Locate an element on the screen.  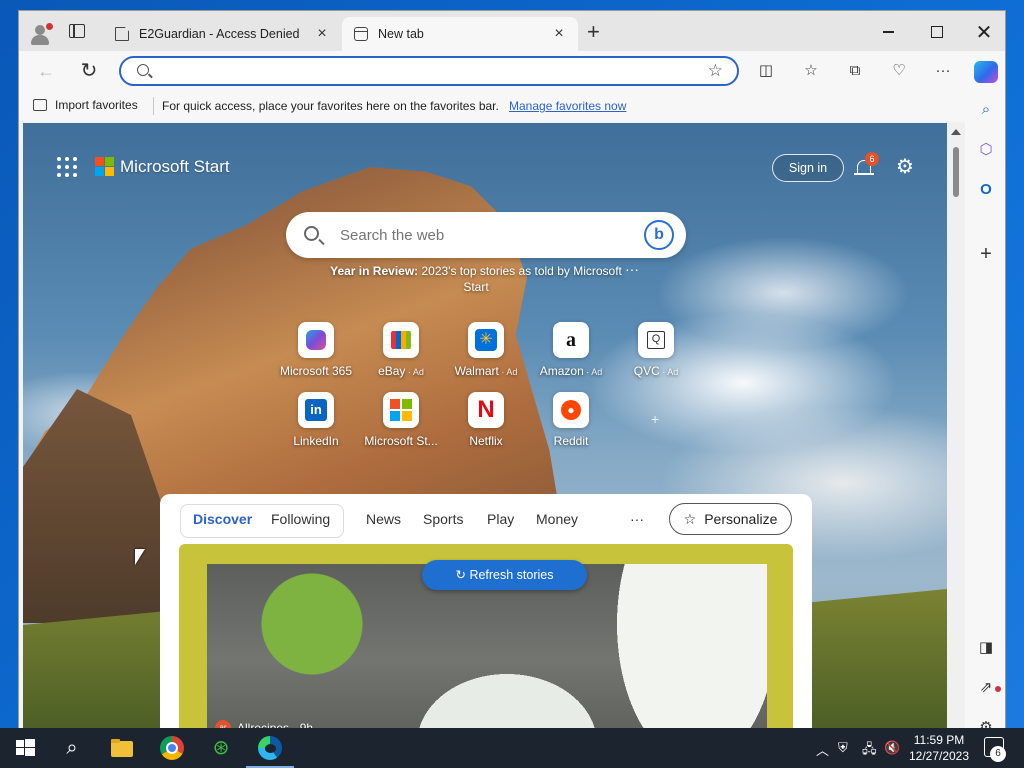
quick-link-reddit: ● Reddit is located at coordinates (571, 420).